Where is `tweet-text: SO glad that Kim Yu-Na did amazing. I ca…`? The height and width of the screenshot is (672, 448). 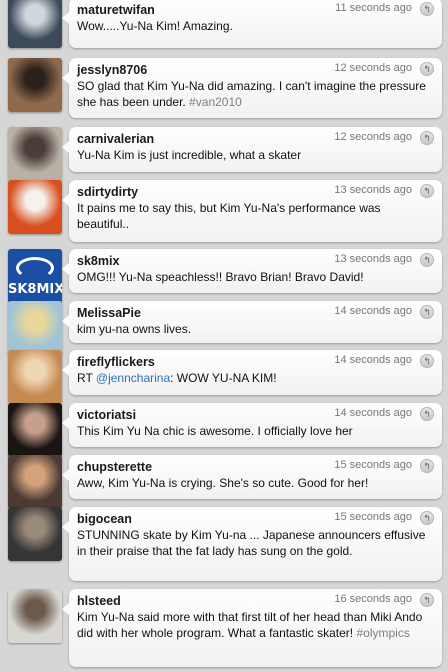
tweet-text: SO glad that Kim Yu-Na did amazing. I ca… is located at coordinates (255, 94).